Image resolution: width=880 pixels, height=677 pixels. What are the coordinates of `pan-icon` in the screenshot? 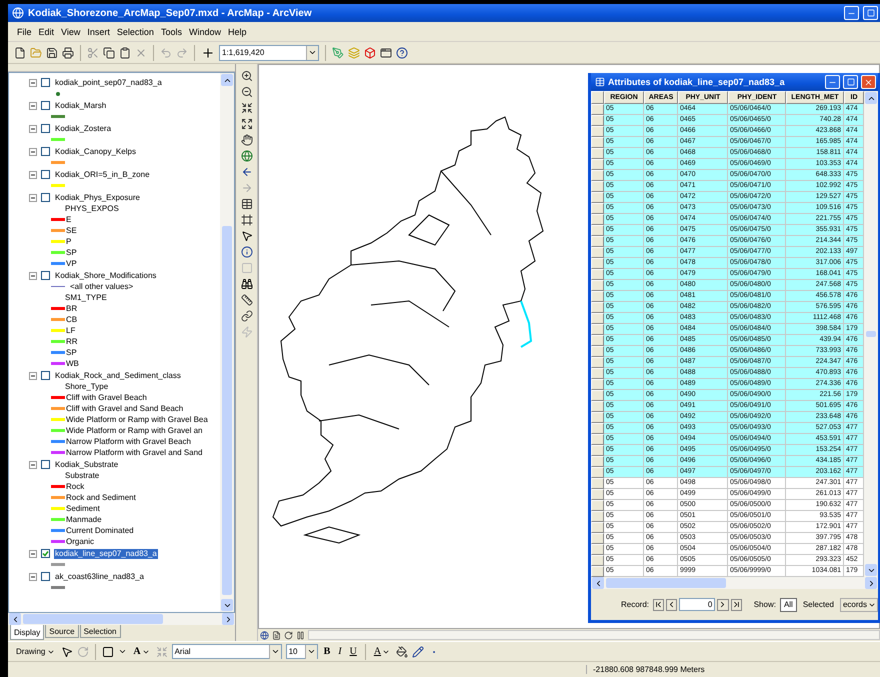 It's located at (246, 140).